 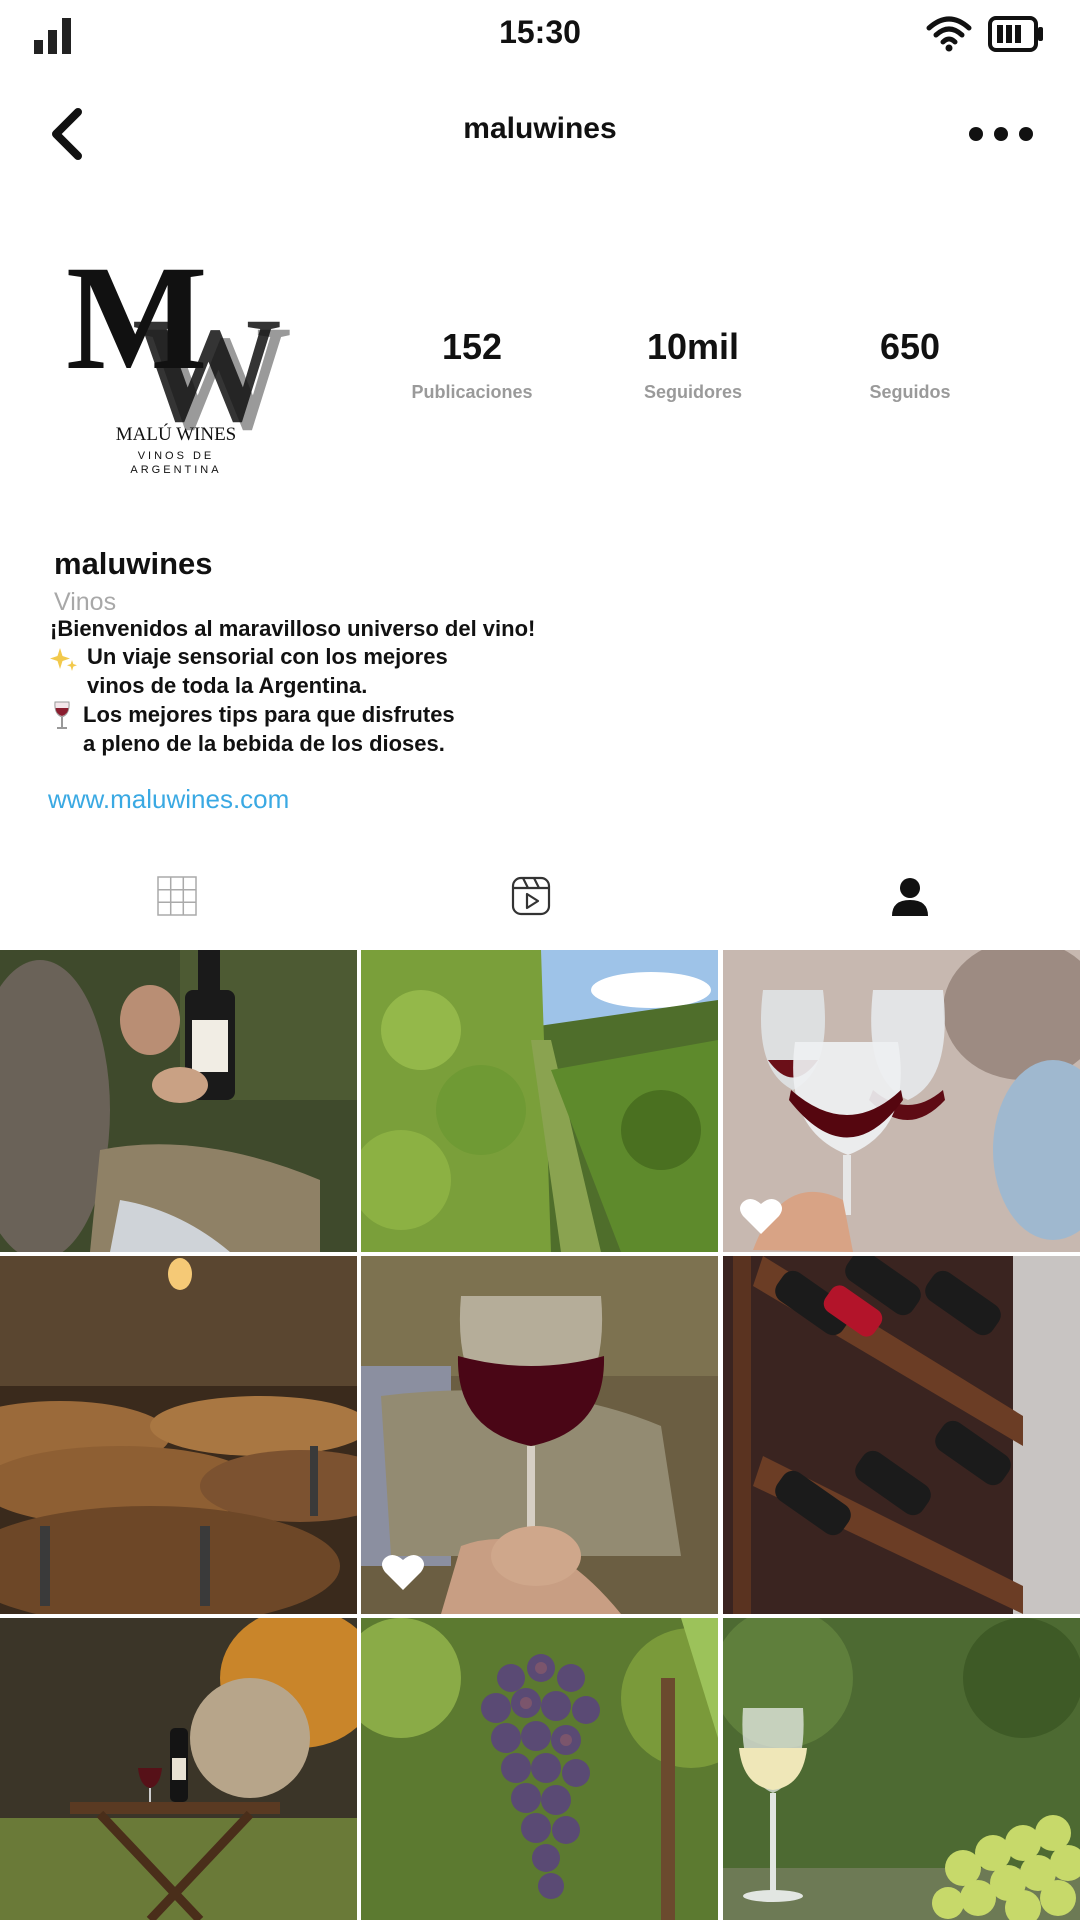 I want to click on status-time: 15:30, so click(x=540, y=32).